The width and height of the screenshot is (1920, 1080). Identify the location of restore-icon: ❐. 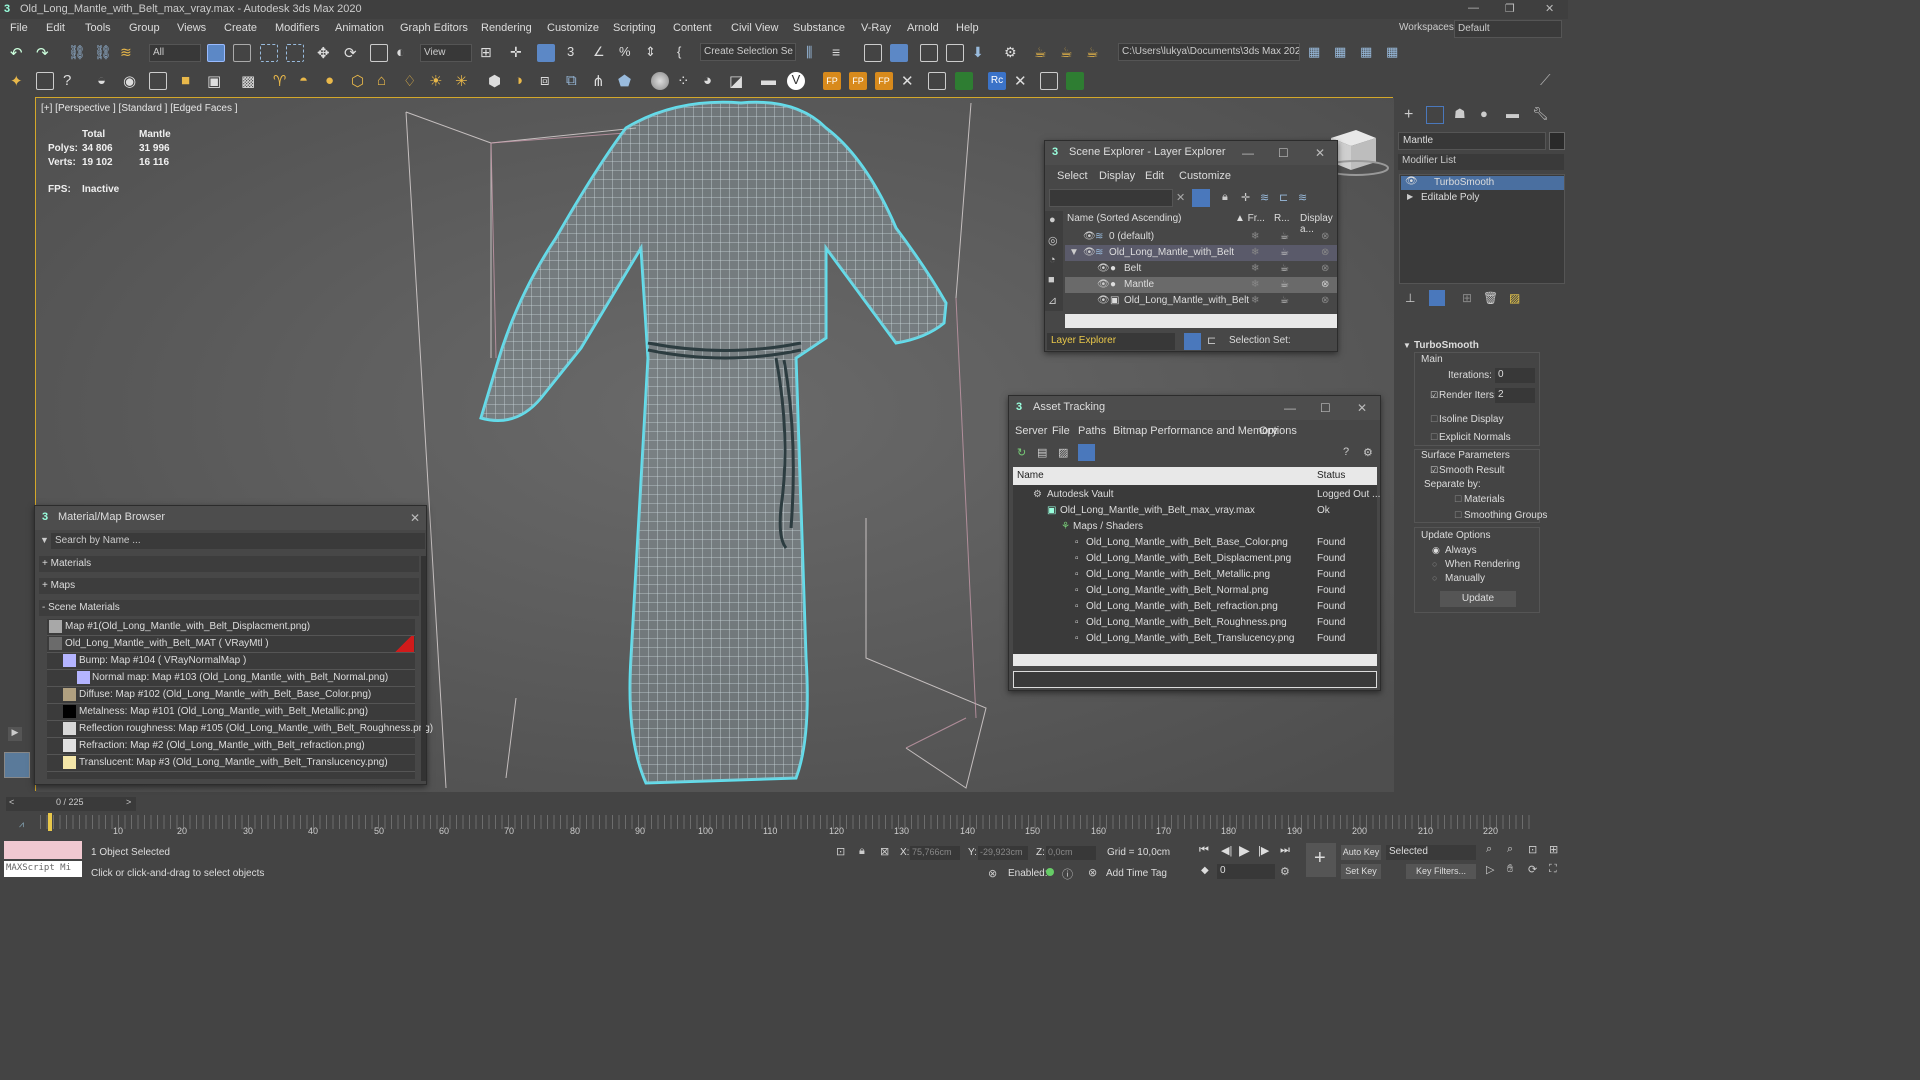
(1510, 8).